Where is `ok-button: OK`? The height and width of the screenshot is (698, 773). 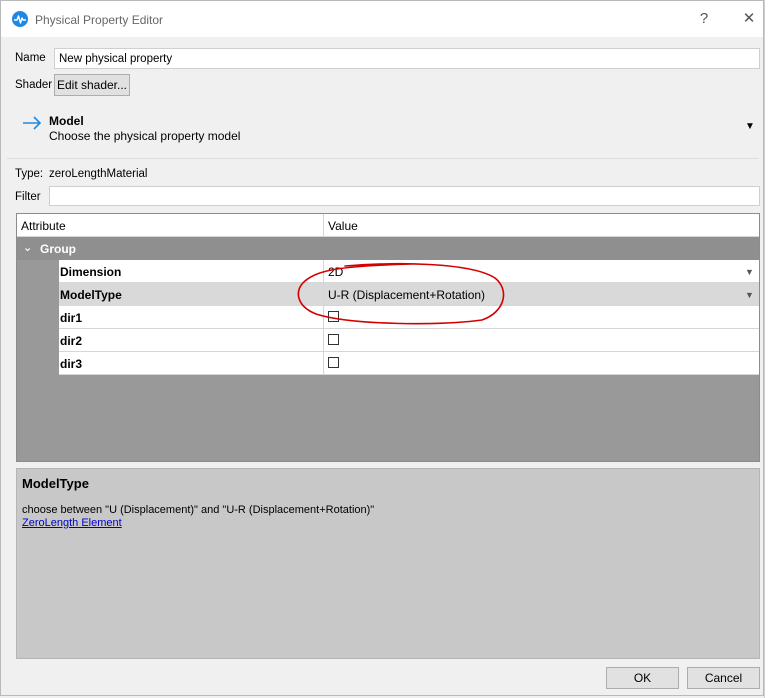 ok-button: OK is located at coordinates (642, 678).